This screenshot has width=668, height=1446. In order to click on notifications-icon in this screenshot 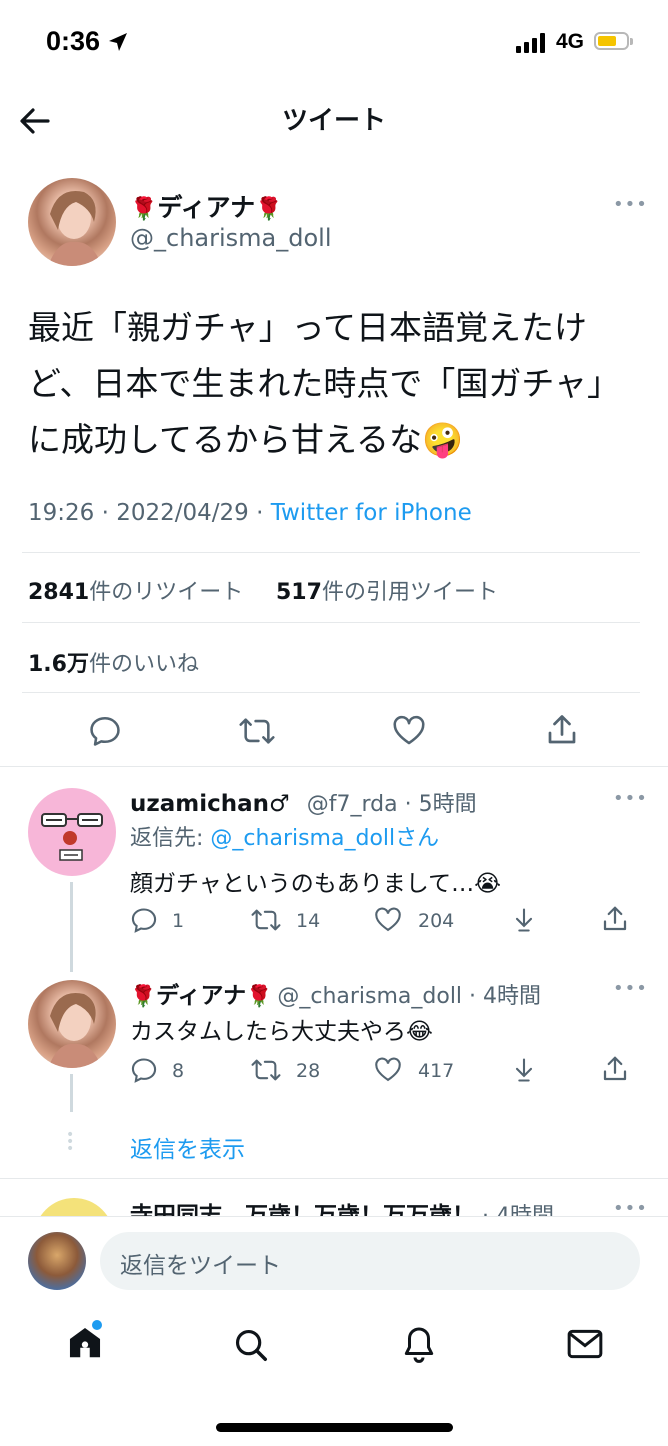, I will do `click(419, 1344)`.